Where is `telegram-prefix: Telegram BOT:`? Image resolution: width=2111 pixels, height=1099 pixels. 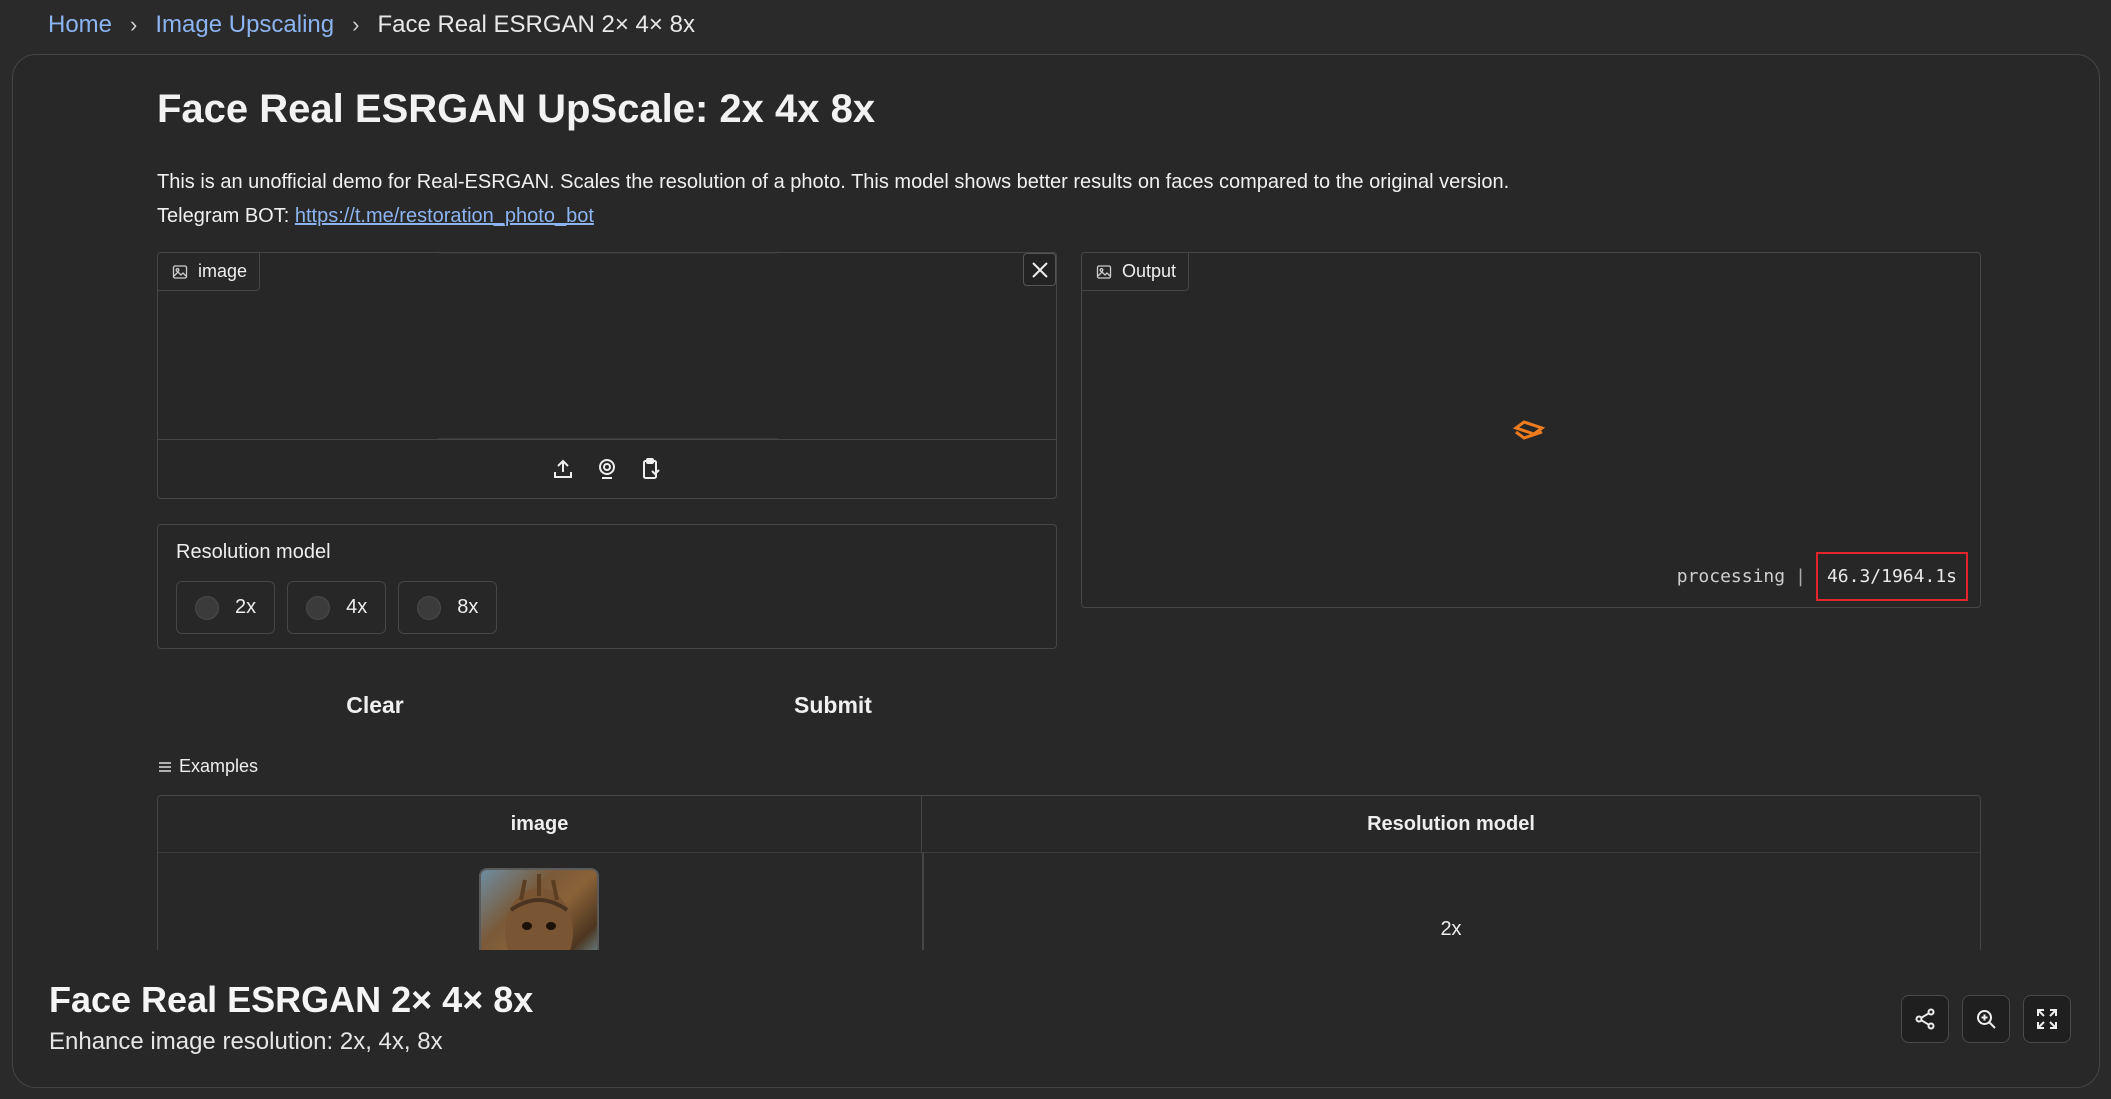
telegram-prefix: Telegram BOT: is located at coordinates (226, 216).